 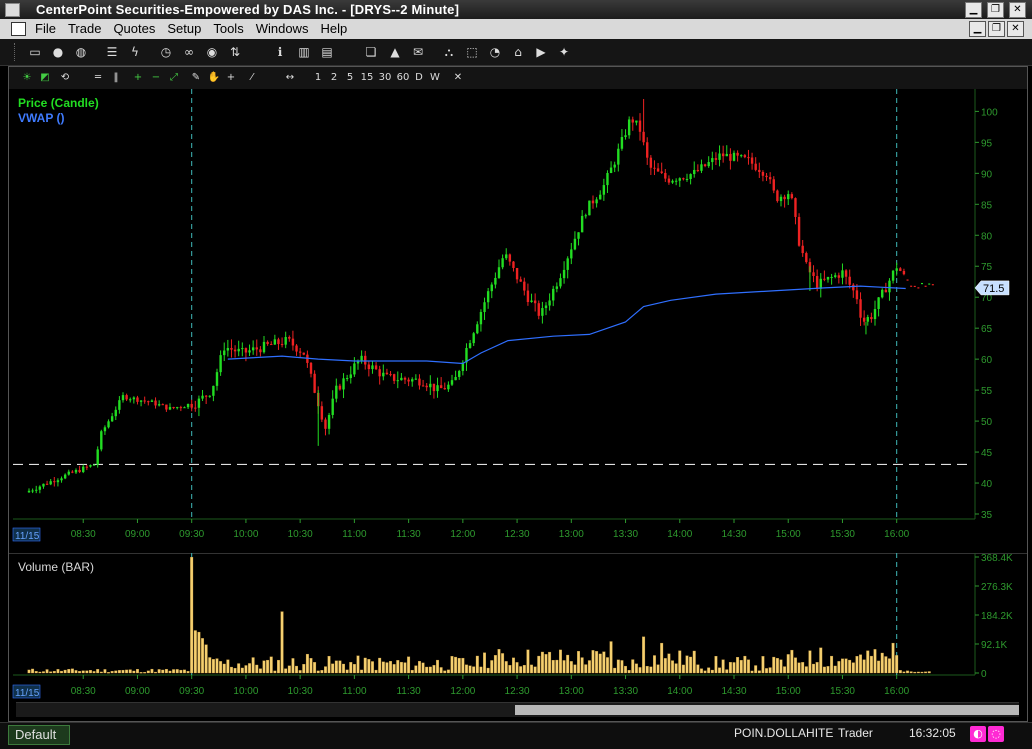 I want to click on select-icon: ⬚, so click(x=472, y=52).